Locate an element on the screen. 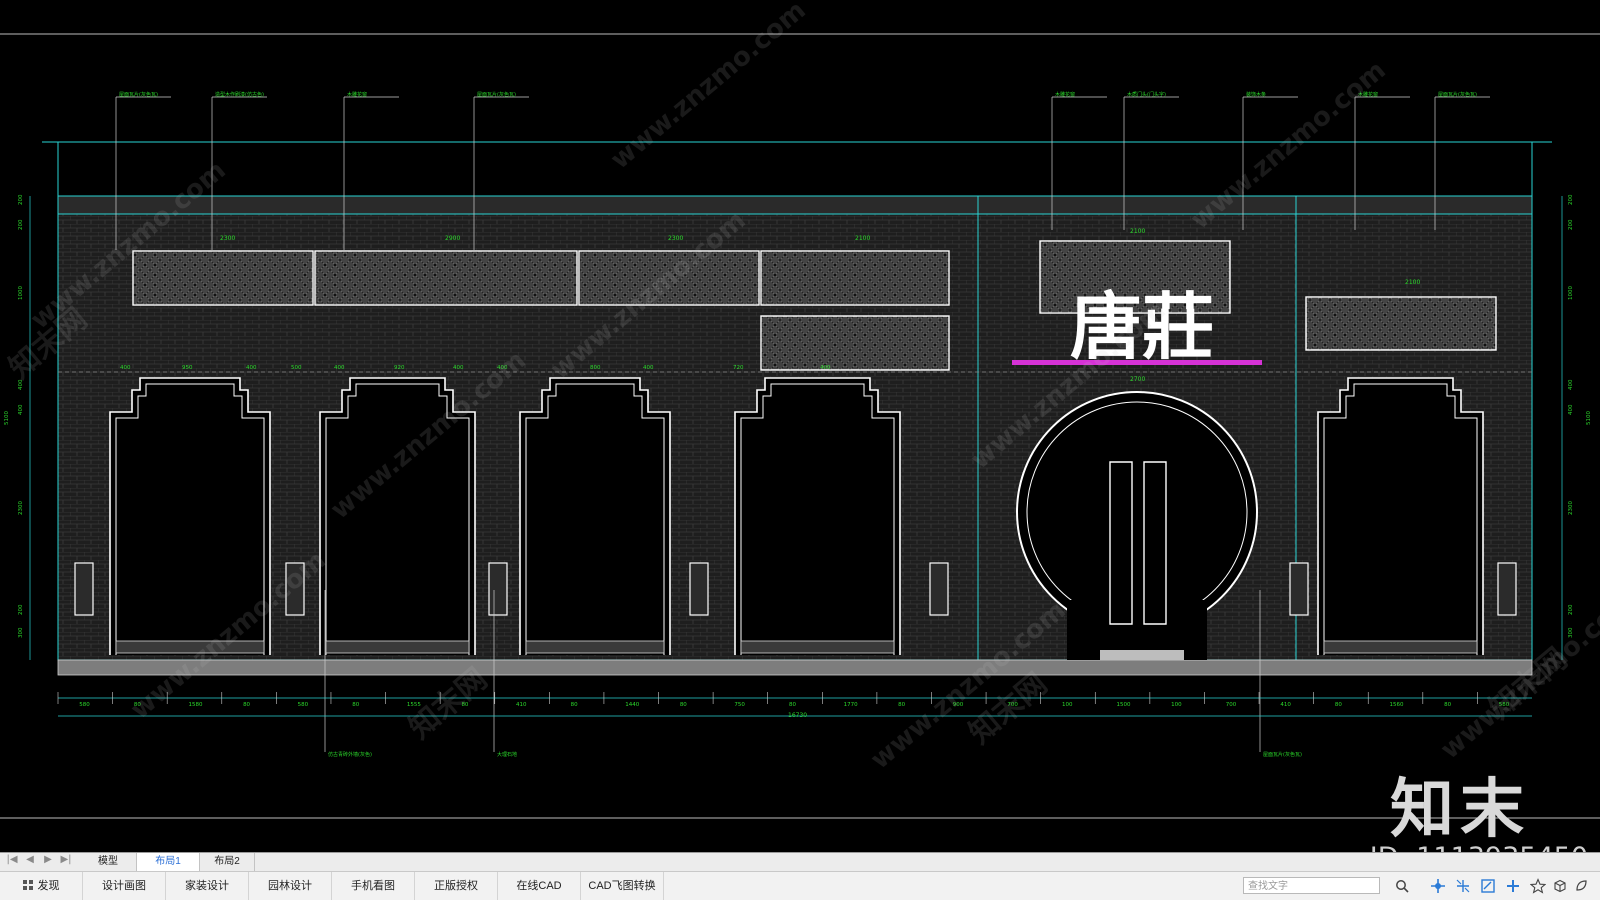 The height and width of the screenshot is (900, 1600). cornice-band is located at coordinates (795, 205).